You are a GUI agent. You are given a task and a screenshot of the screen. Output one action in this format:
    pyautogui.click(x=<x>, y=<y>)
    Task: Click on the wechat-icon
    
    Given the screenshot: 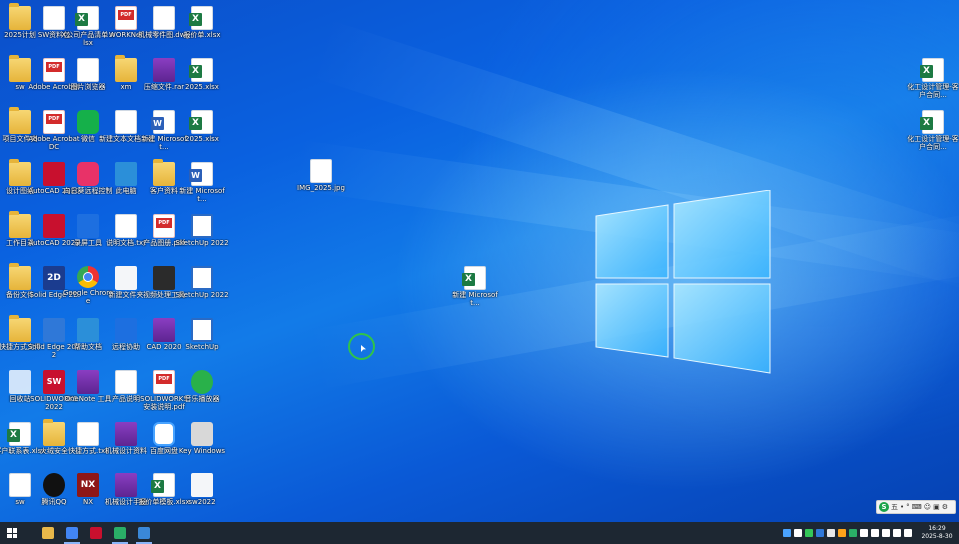 What is the action you would take?
    pyautogui.click(x=120, y=533)
    